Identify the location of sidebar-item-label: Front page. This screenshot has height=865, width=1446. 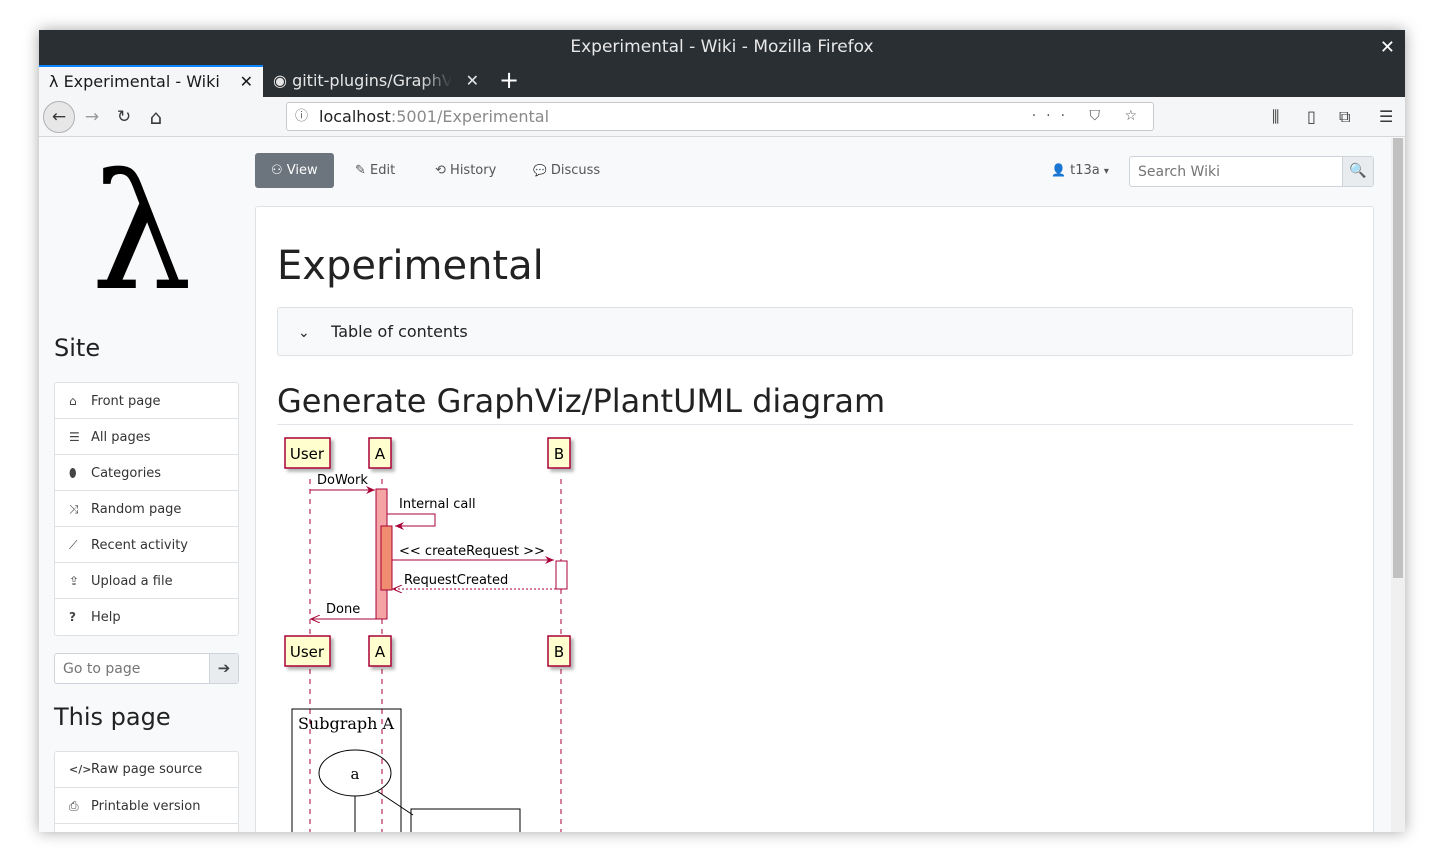
(126, 401).